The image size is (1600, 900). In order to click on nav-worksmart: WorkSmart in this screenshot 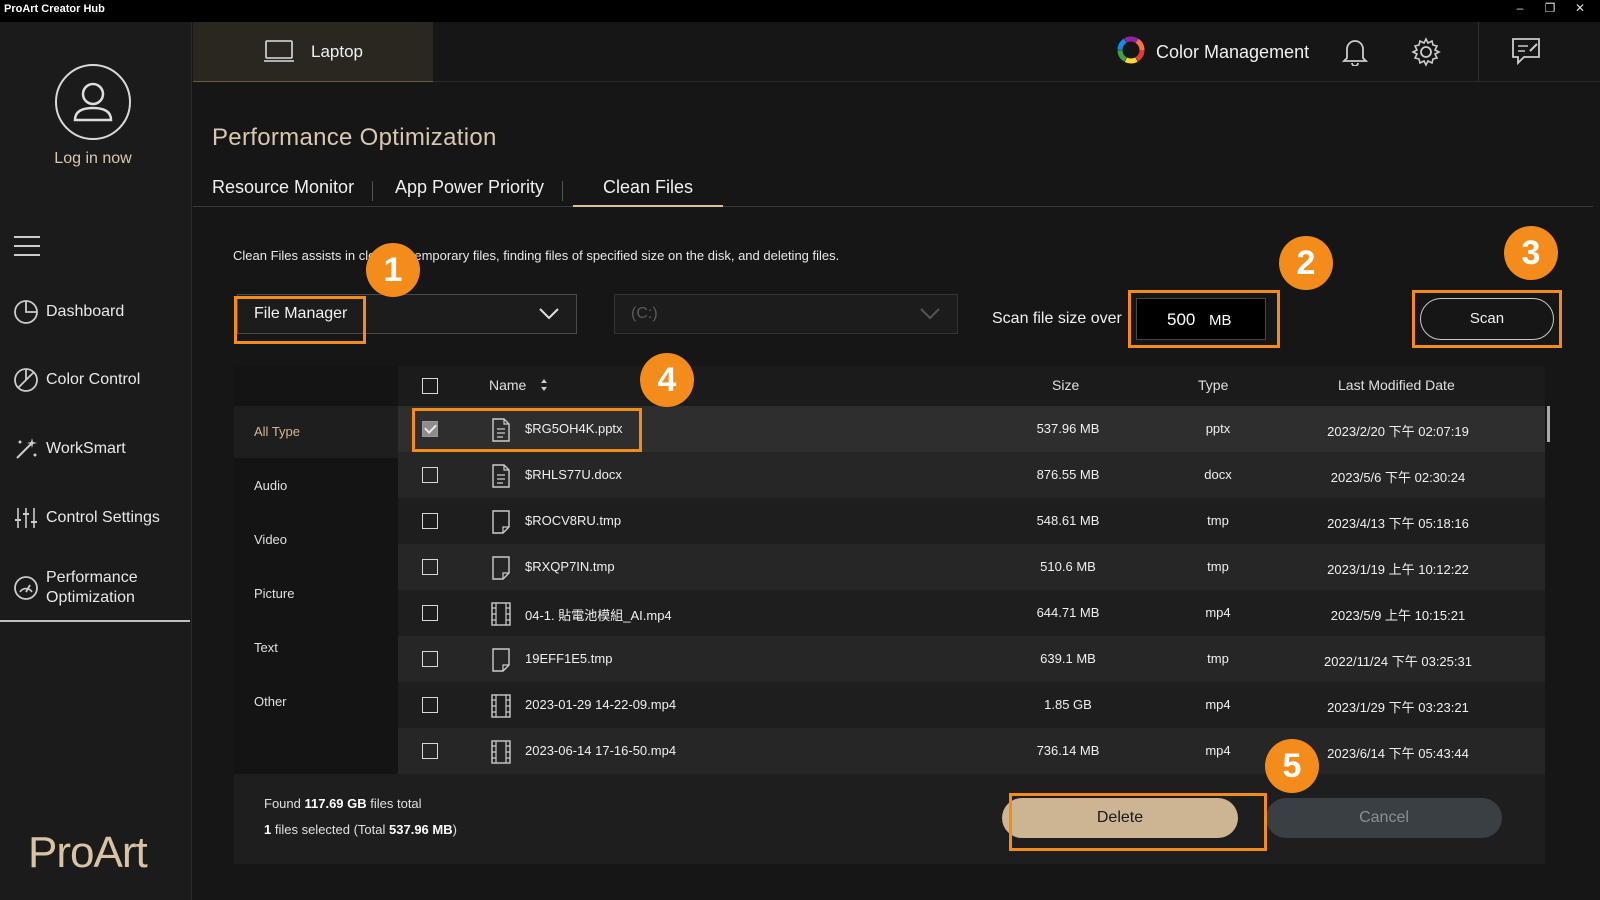, I will do `click(95, 449)`.